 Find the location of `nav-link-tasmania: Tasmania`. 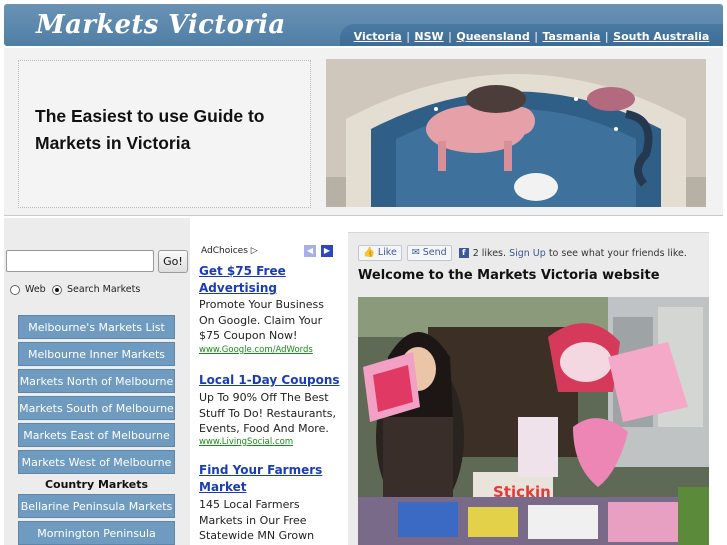

nav-link-tasmania: Tasmania is located at coordinates (571, 36).